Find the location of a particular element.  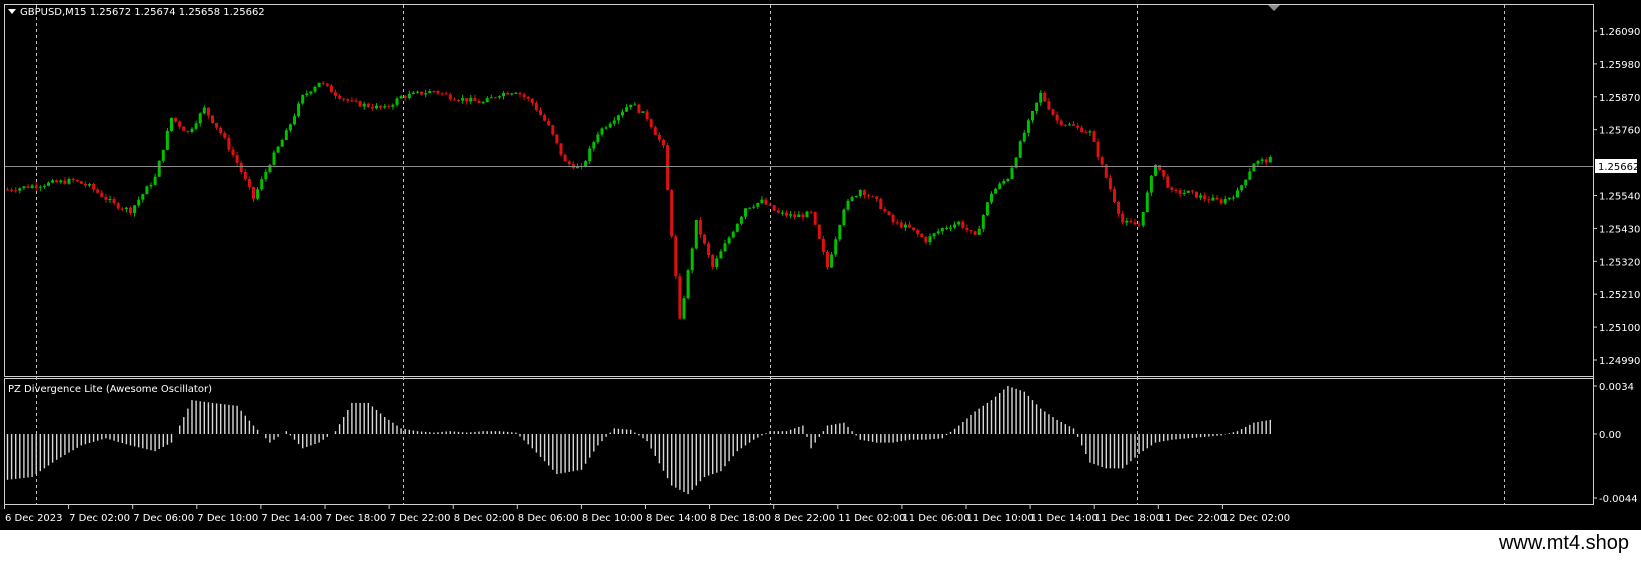

time-tick-label: 6 Dec 2023 is located at coordinates (34, 518).